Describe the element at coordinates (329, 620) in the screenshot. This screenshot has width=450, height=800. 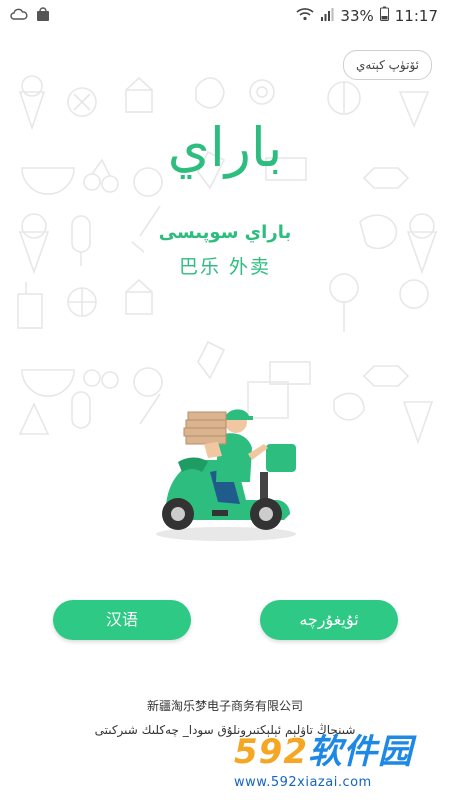
I see `uyghur-language-button: ئۇيغۇرچە` at that location.